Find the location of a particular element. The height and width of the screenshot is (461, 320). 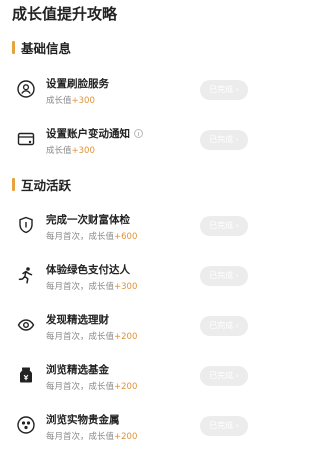

precious-metal-icon is located at coordinates (26, 425).